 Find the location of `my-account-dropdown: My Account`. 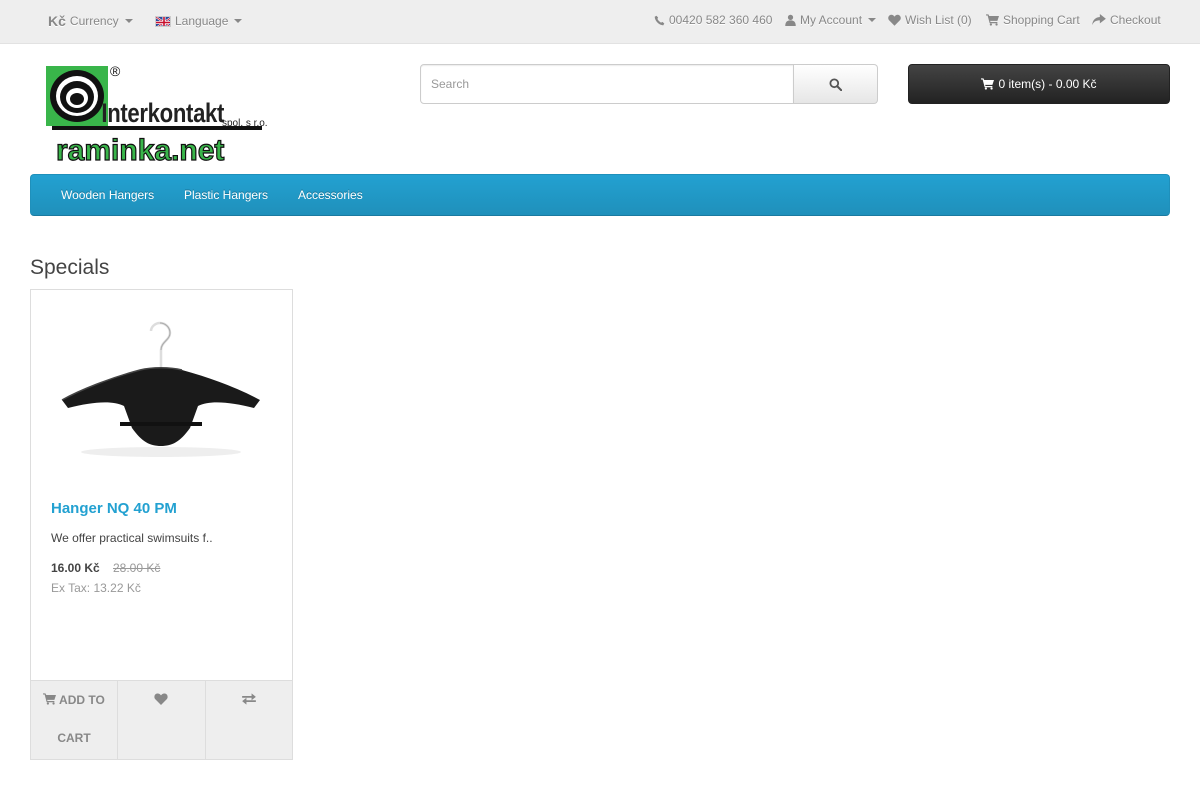

my-account-dropdown: My Account is located at coordinates (831, 20).